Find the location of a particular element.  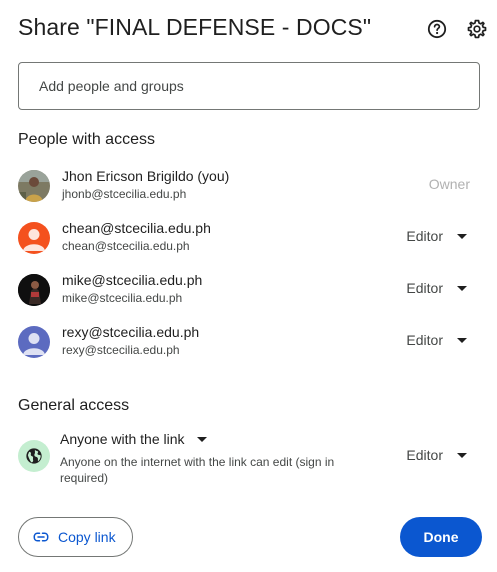

person-email: chean@stcecilia.edu.ph is located at coordinates (126, 246).